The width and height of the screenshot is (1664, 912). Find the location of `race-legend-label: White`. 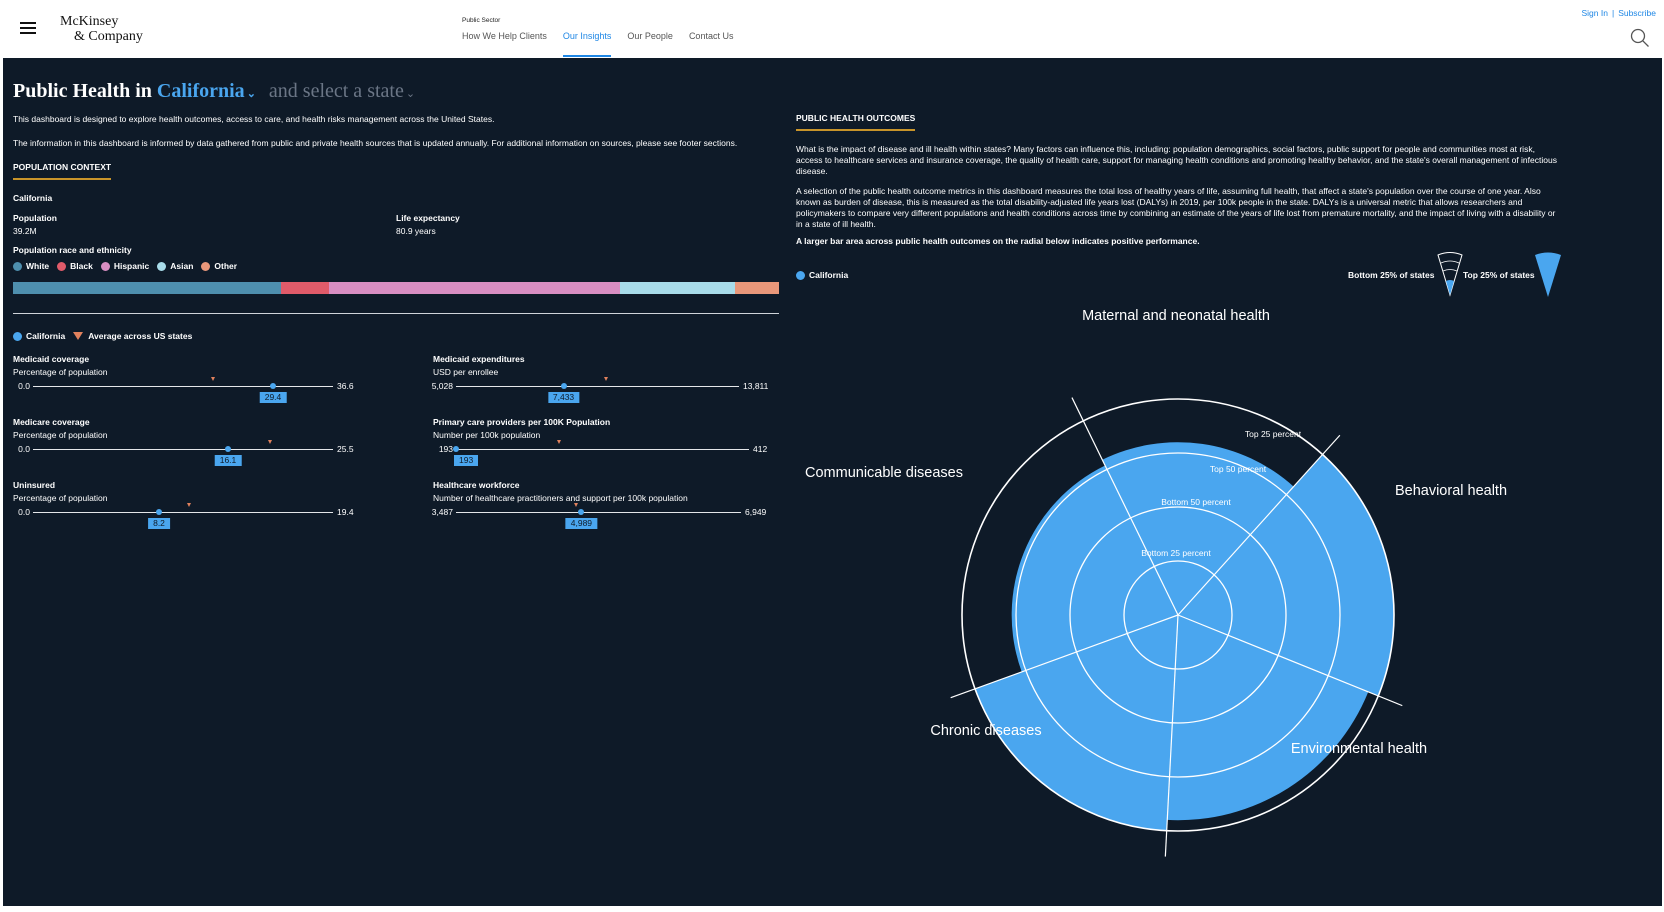

race-legend-label: White is located at coordinates (38, 266).